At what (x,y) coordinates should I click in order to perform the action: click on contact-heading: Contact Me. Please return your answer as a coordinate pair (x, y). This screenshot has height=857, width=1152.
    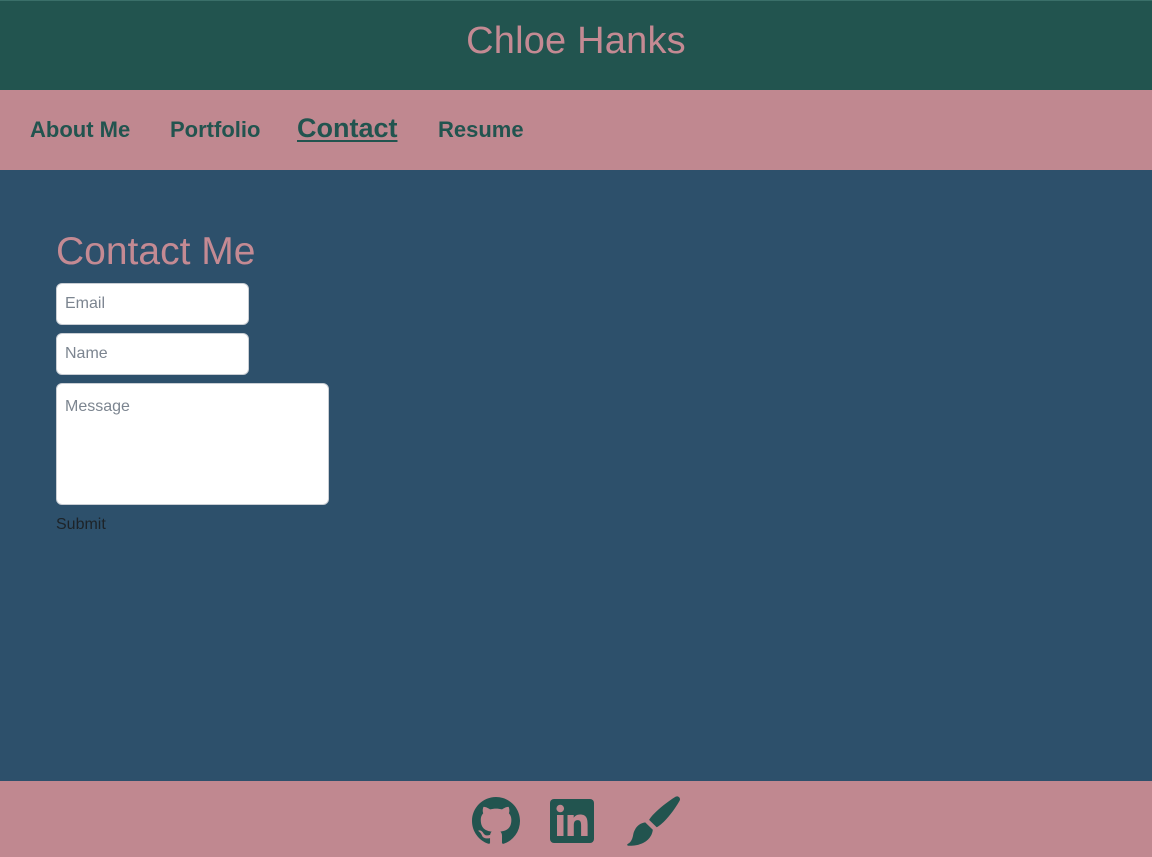
    Looking at the image, I should click on (156, 251).